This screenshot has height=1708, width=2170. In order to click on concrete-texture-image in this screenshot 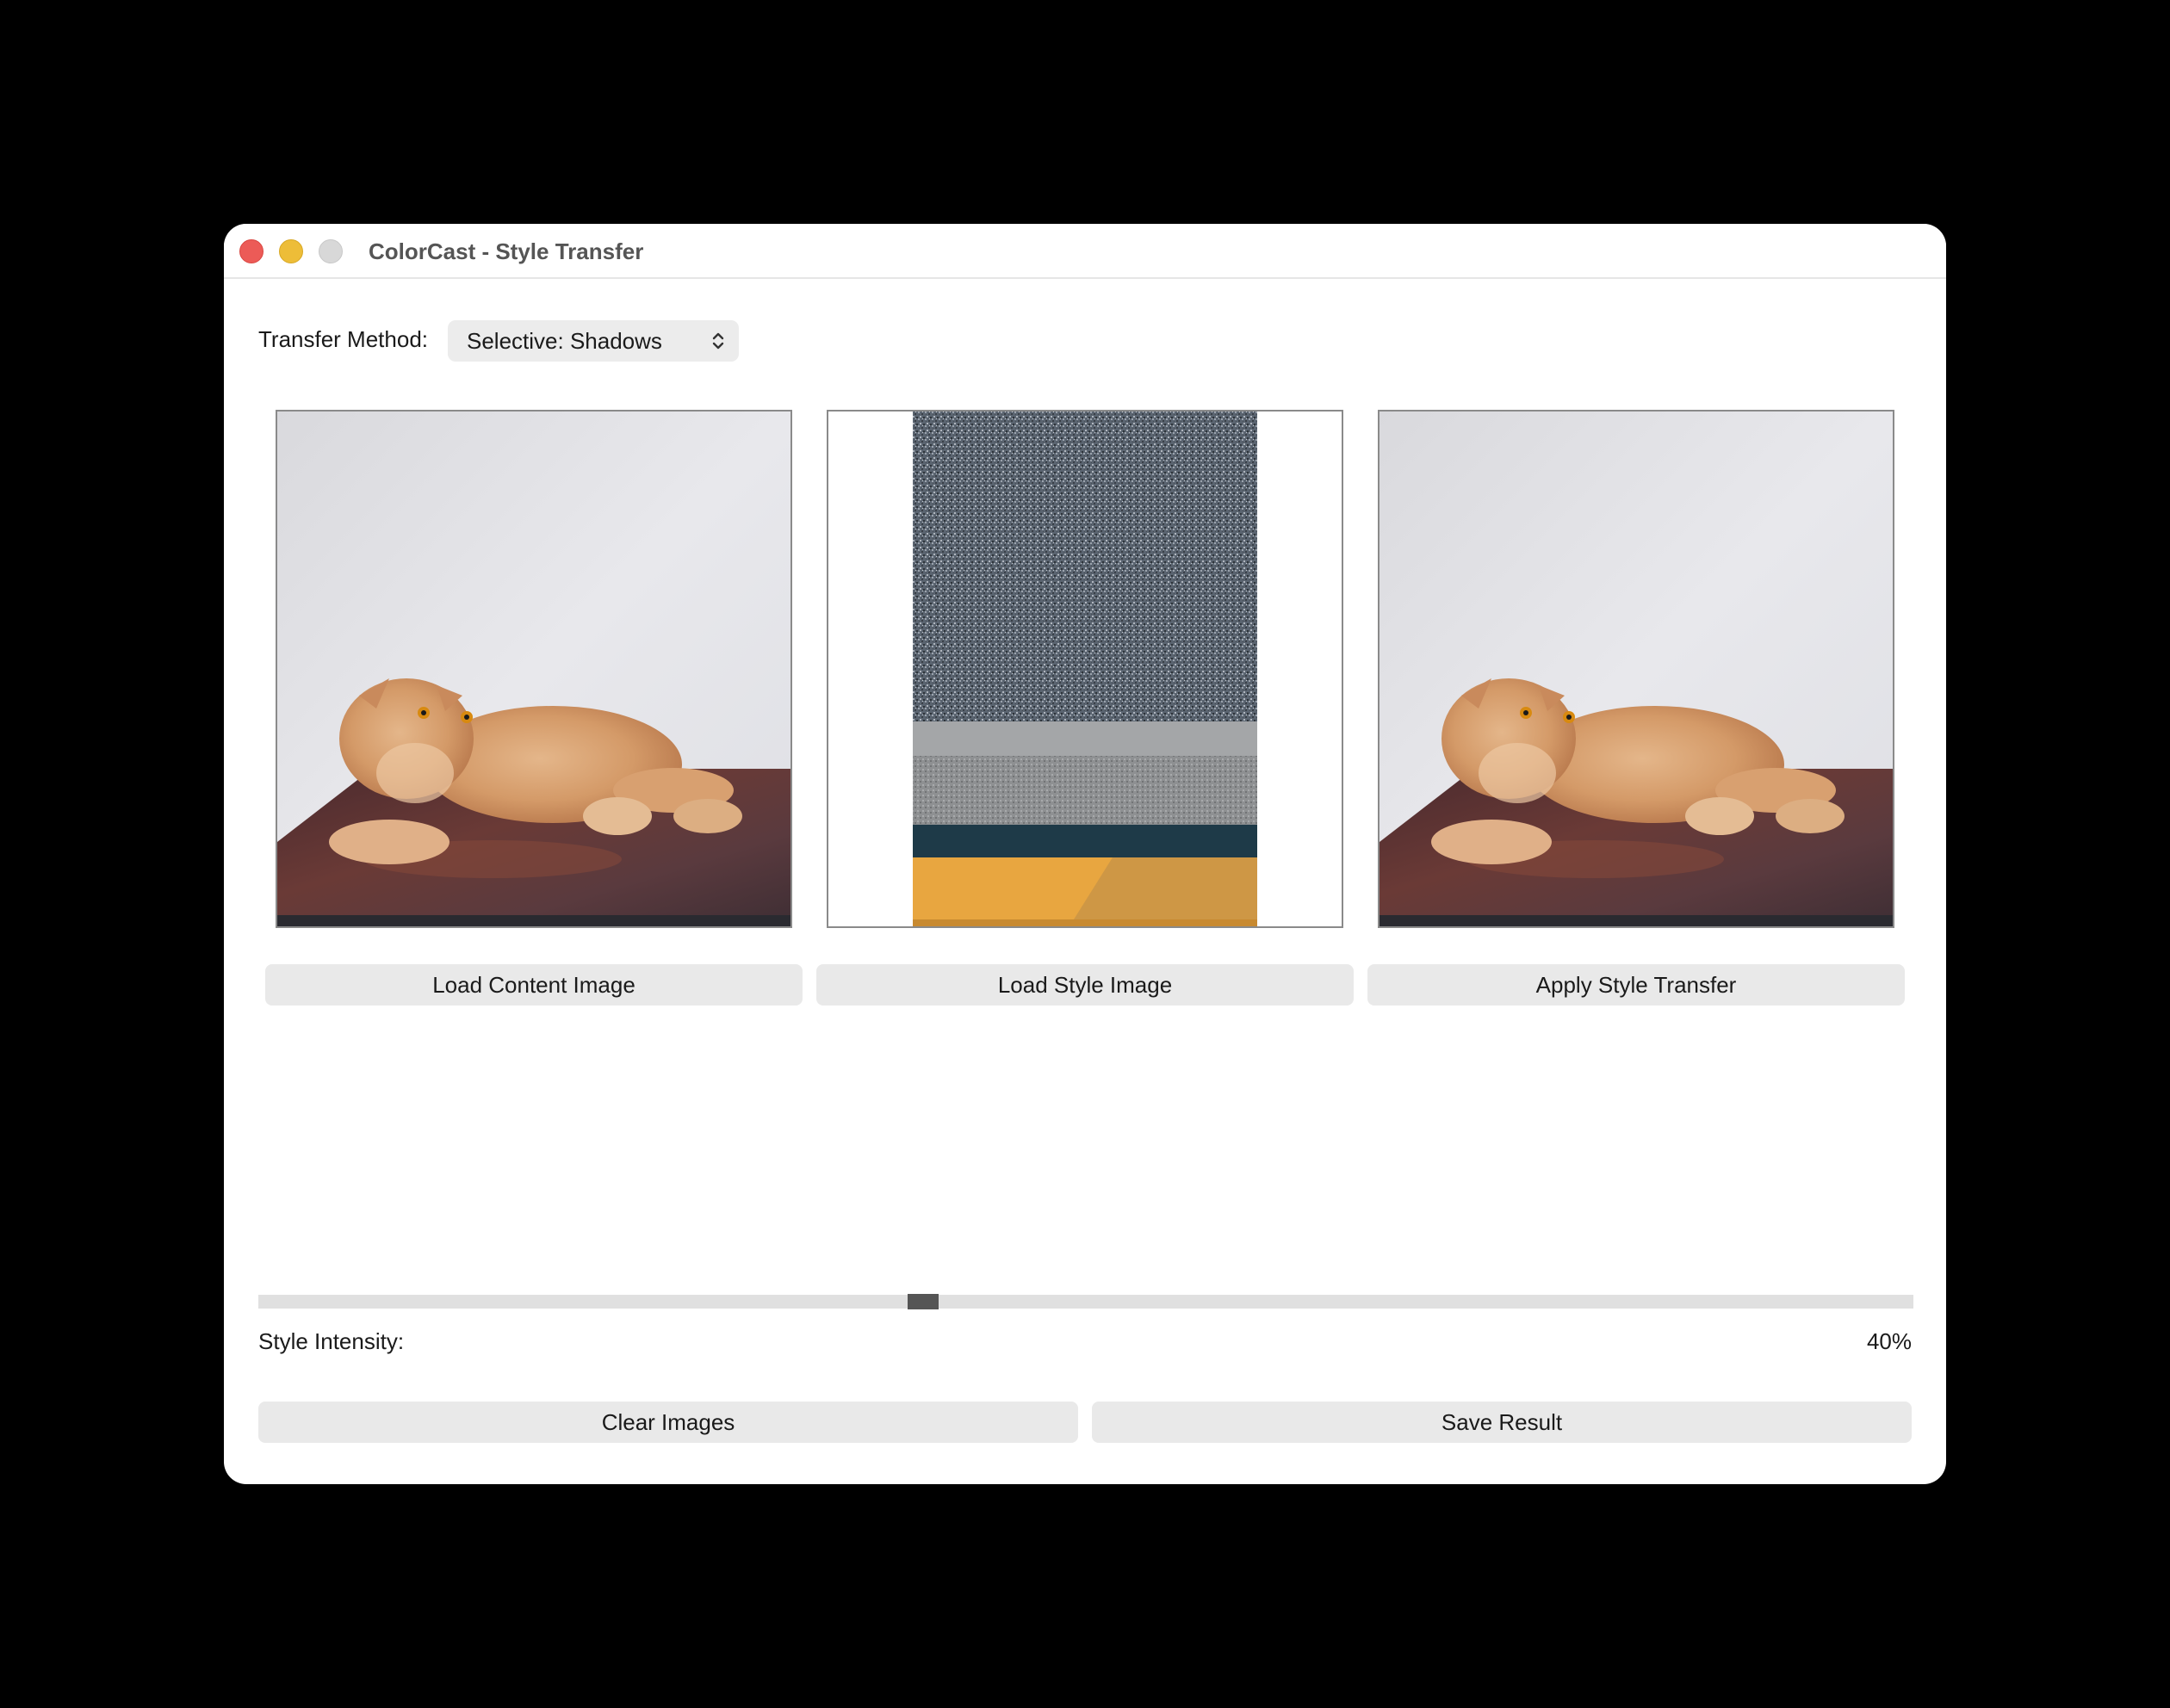, I will do `click(1085, 669)`.